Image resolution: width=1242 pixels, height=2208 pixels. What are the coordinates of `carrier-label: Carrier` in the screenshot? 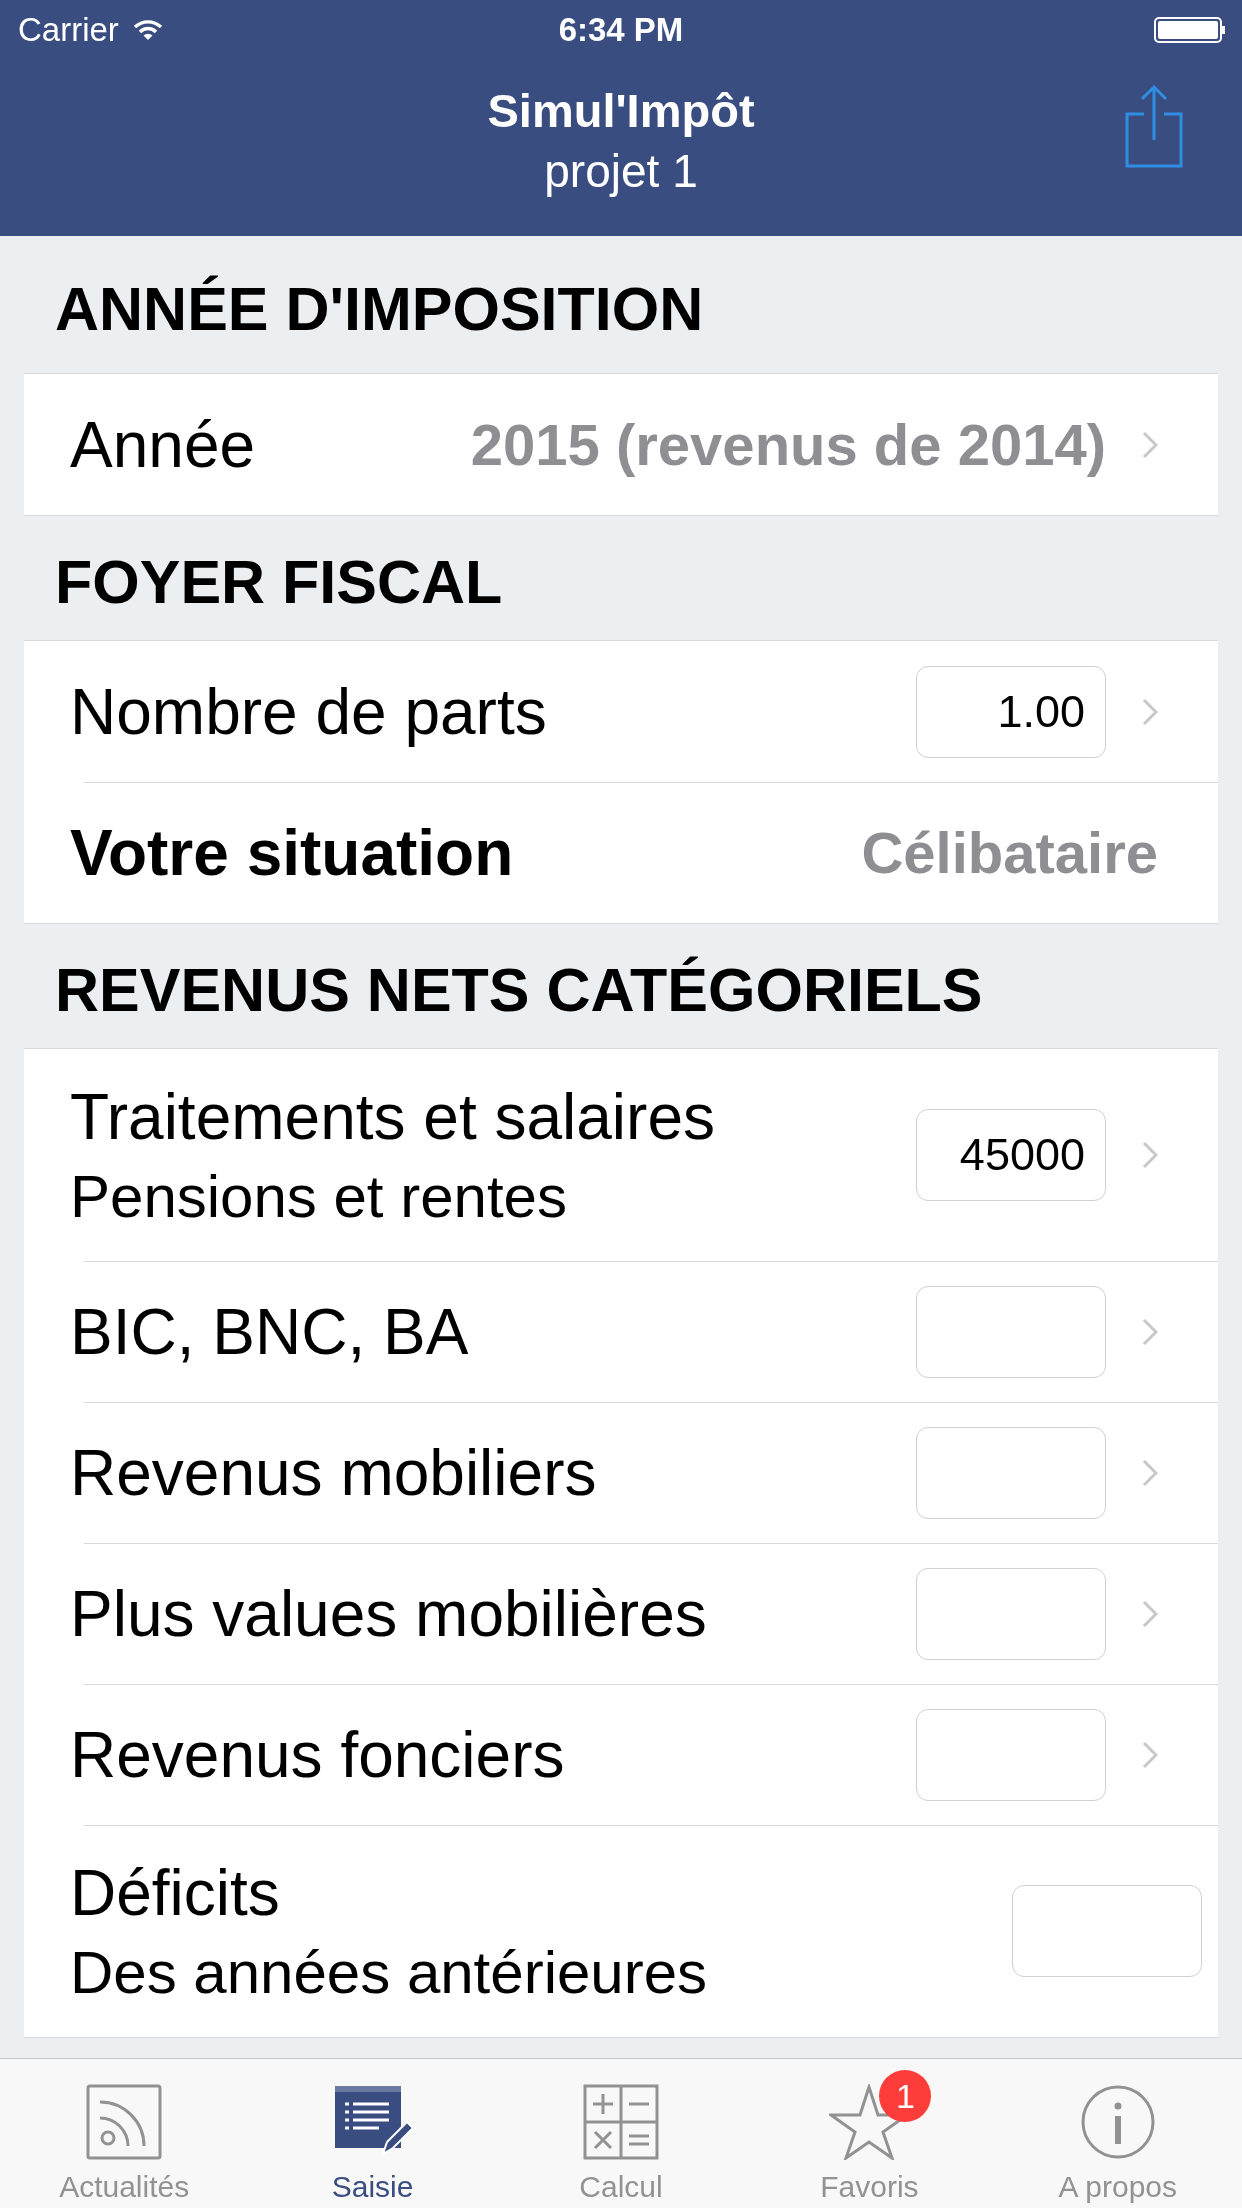 It's located at (68, 30).